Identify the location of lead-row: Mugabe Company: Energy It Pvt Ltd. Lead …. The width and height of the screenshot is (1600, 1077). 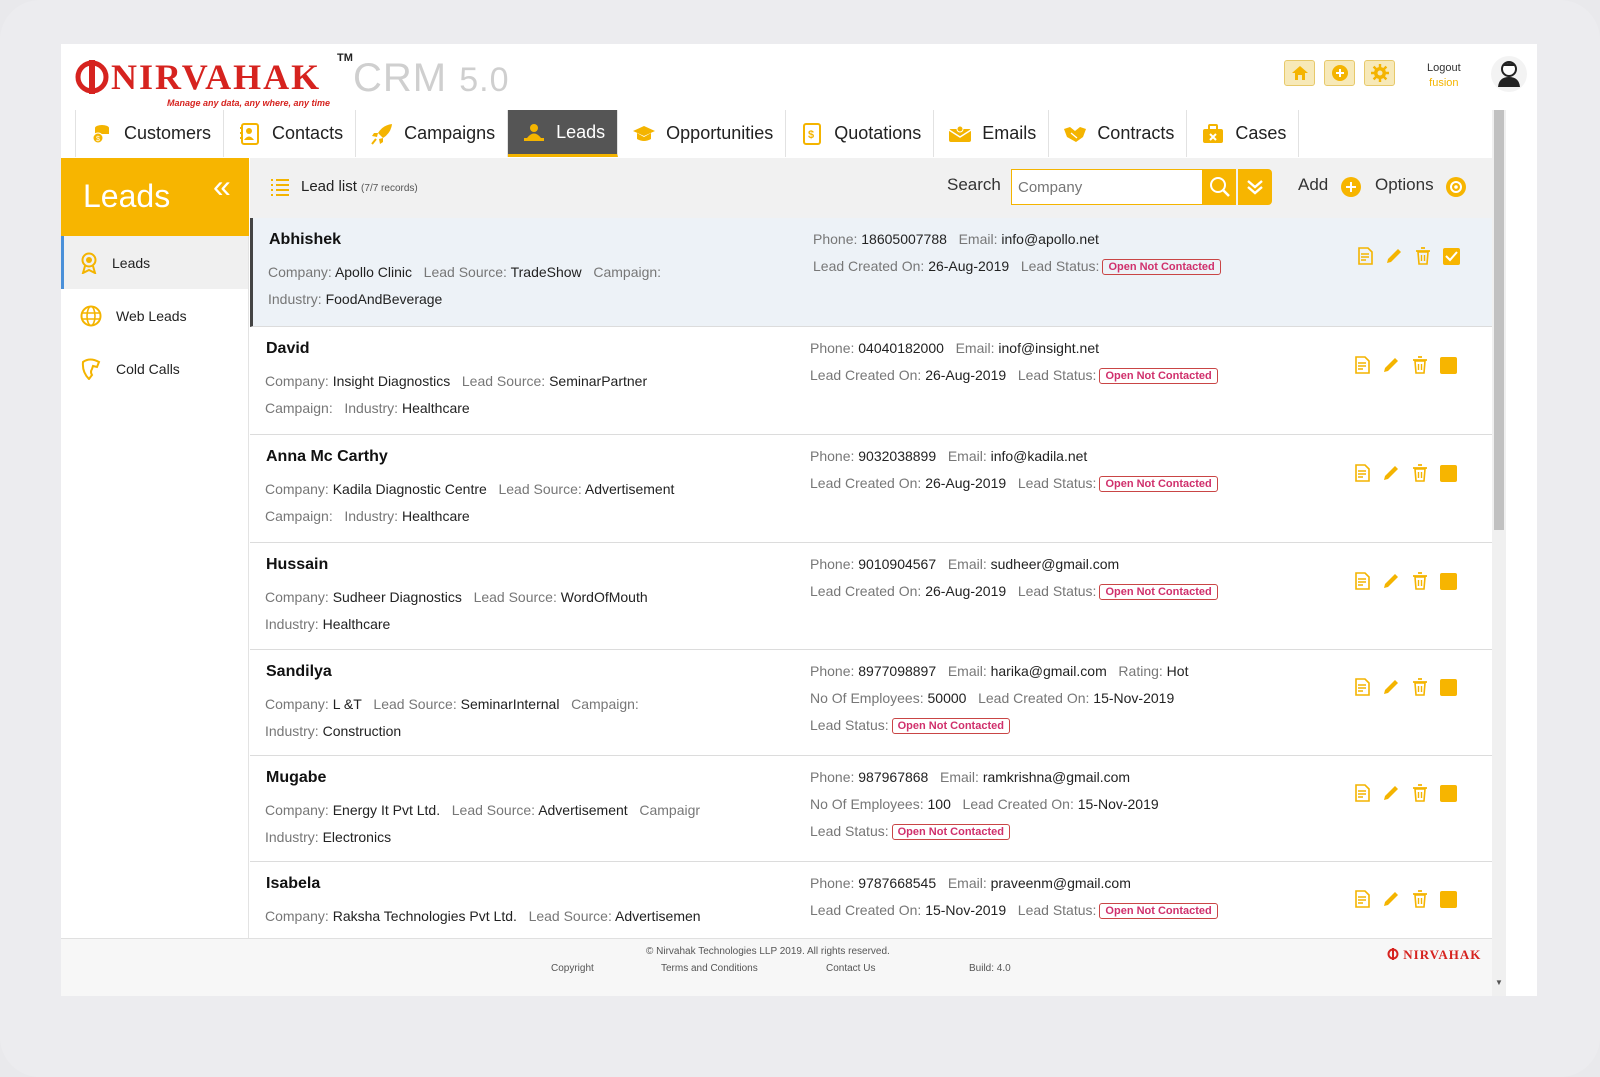
(871, 809).